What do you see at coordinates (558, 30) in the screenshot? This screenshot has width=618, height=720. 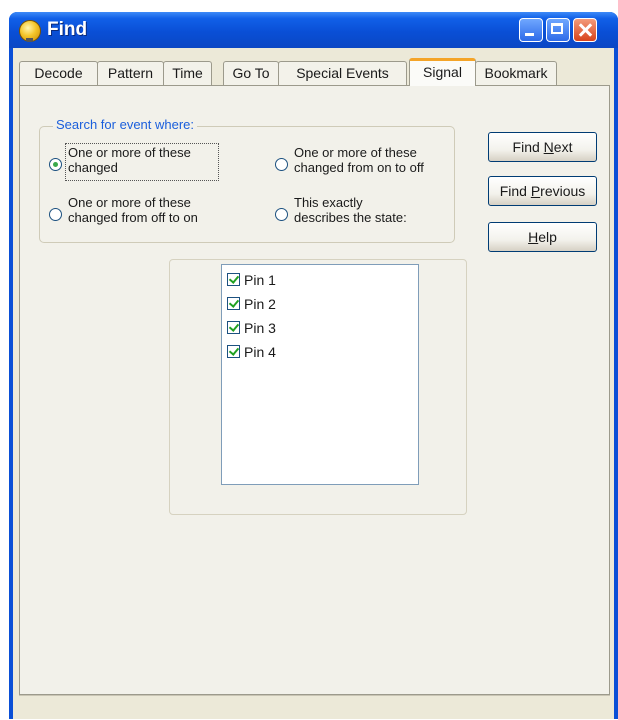 I see `maximize-button` at bounding box center [558, 30].